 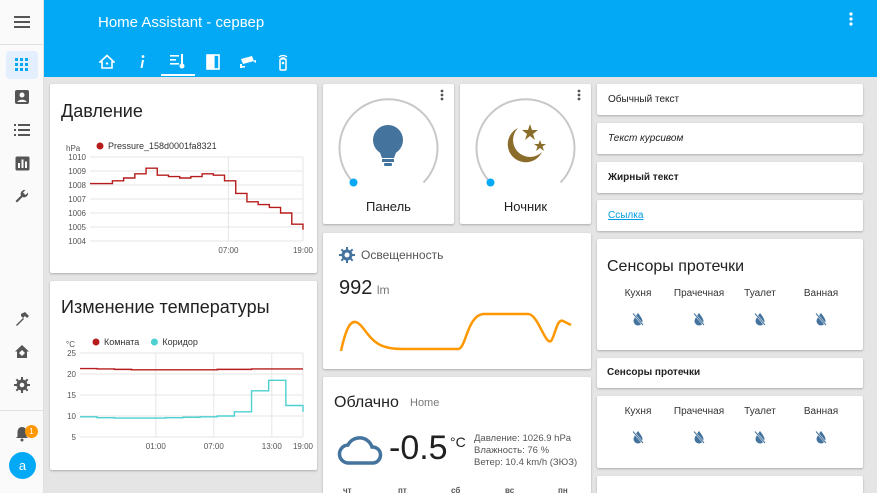 What do you see at coordinates (644, 99) in the screenshot?
I see `markdown-normal-text: Обычный текст` at bounding box center [644, 99].